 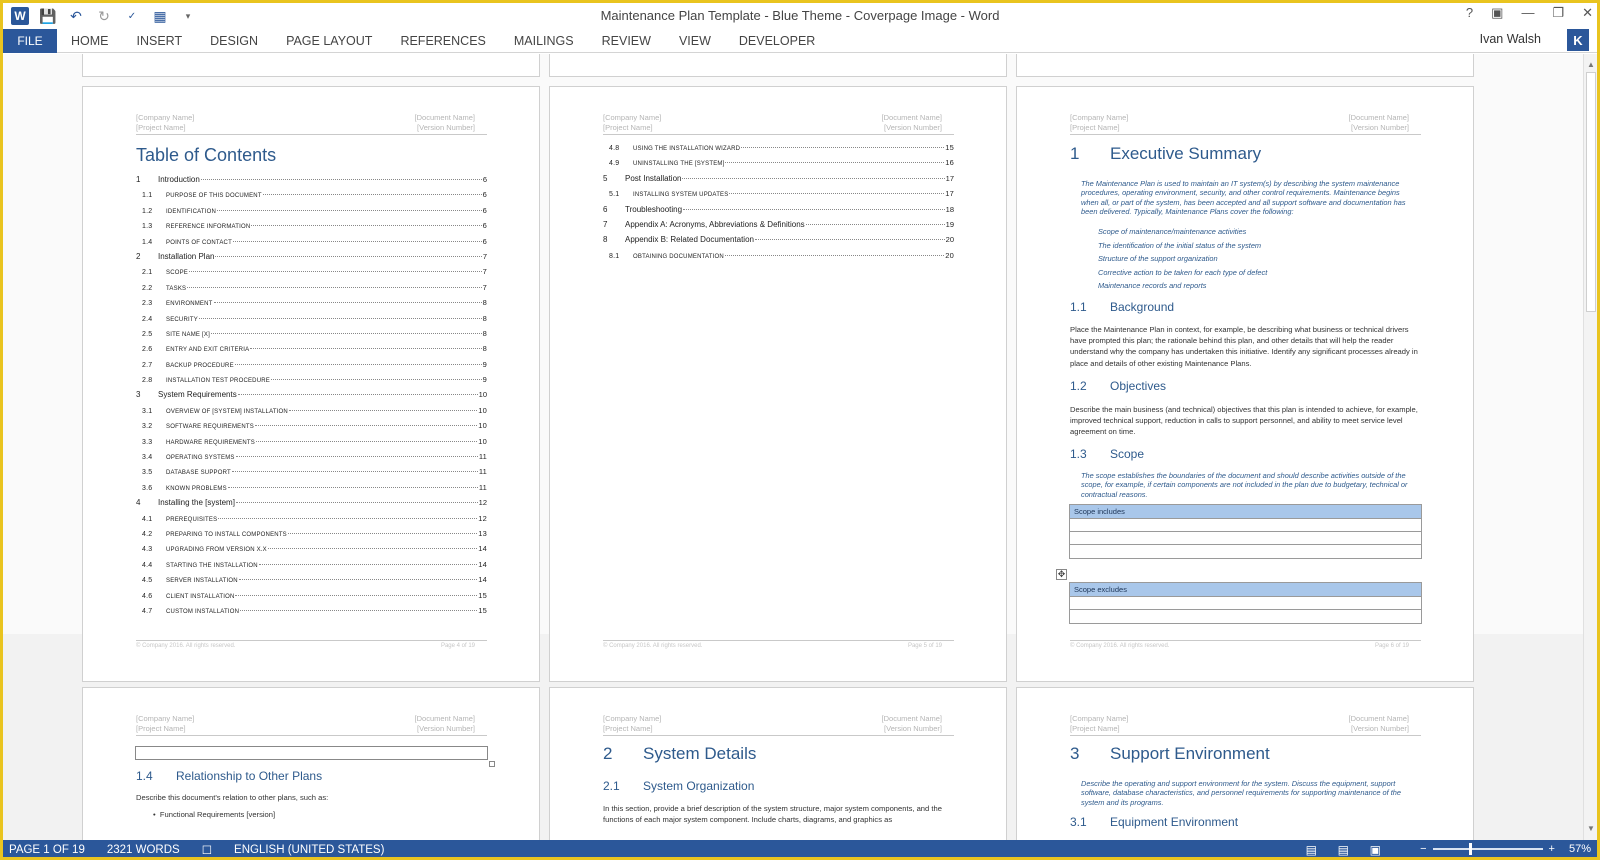 I want to click on scrollbar-thumb, so click(x=1591, y=192).